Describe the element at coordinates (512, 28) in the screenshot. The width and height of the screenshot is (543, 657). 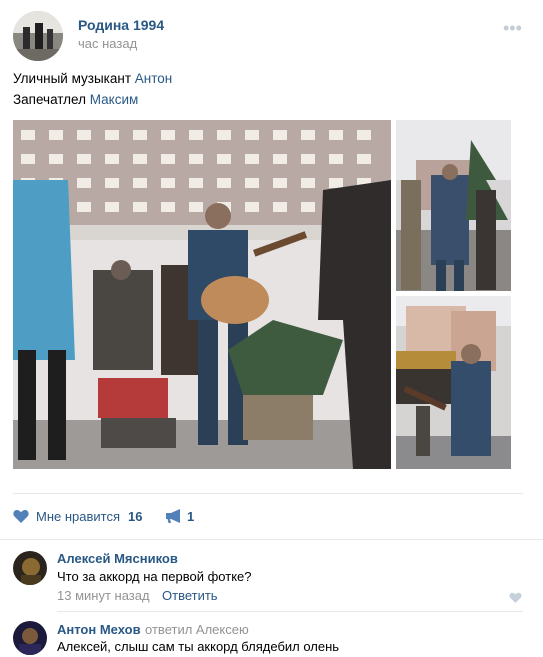
I see `more-options-icon: •••` at that location.